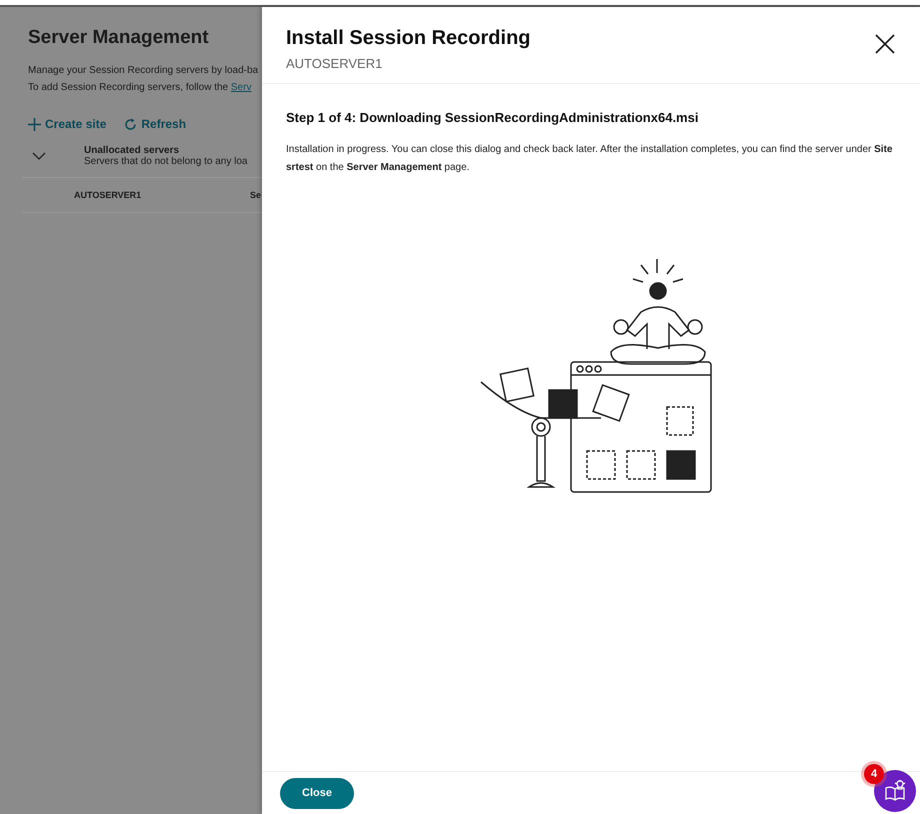  I want to click on close-button: Close, so click(317, 793).